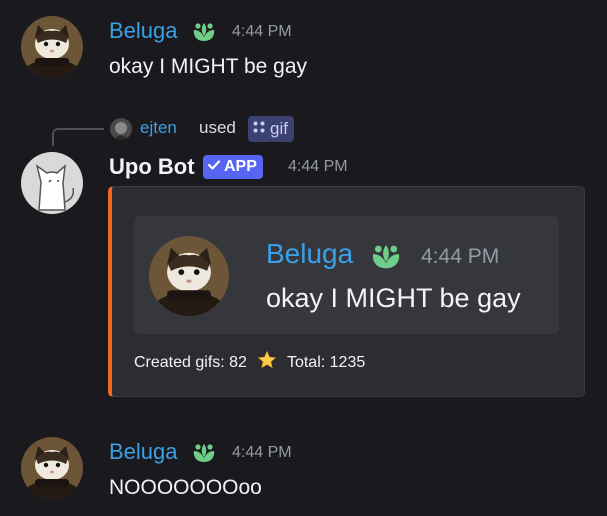  I want to click on total-label: Total: 1235, so click(326, 362).